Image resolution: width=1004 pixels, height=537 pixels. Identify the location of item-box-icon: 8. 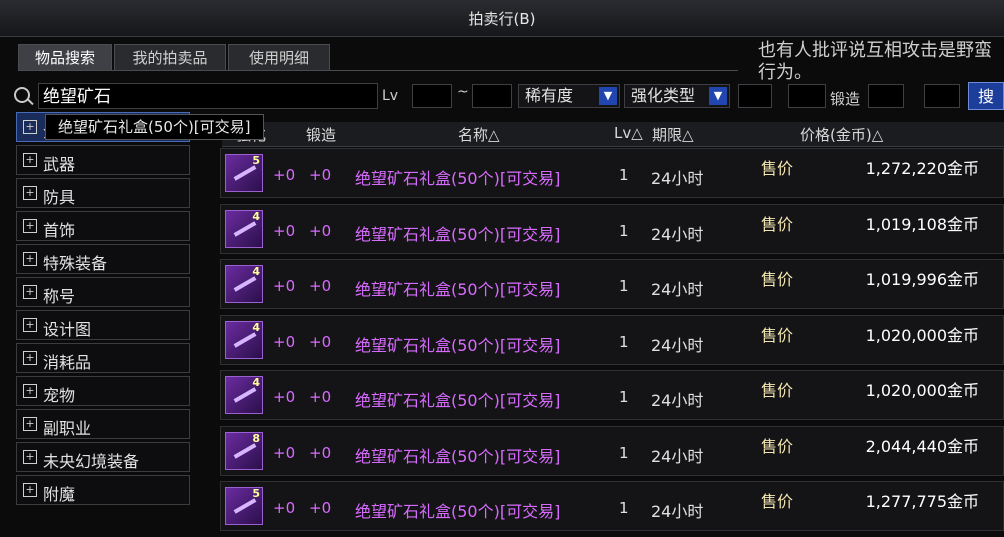
(244, 450).